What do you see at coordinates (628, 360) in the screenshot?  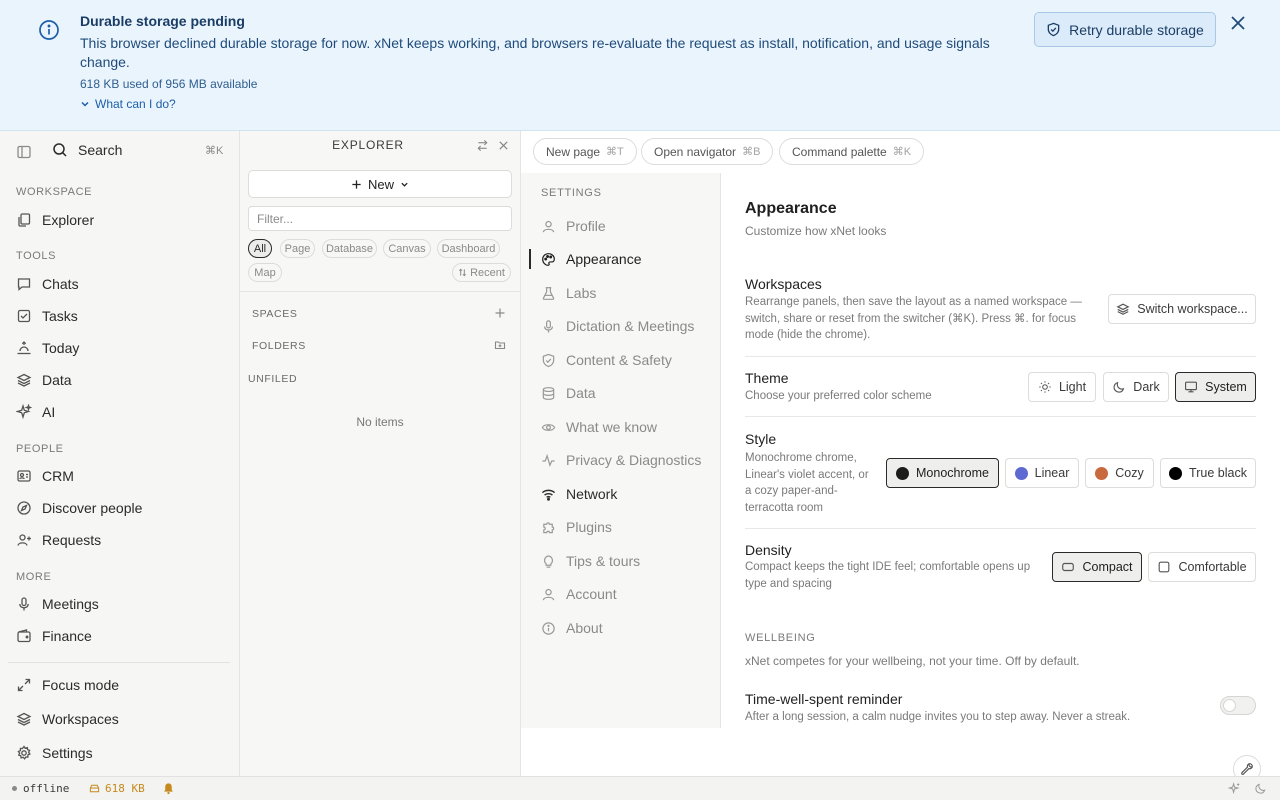 I see `settings-item-content-safety: Content & Safety` at bounding box center [628, 360].